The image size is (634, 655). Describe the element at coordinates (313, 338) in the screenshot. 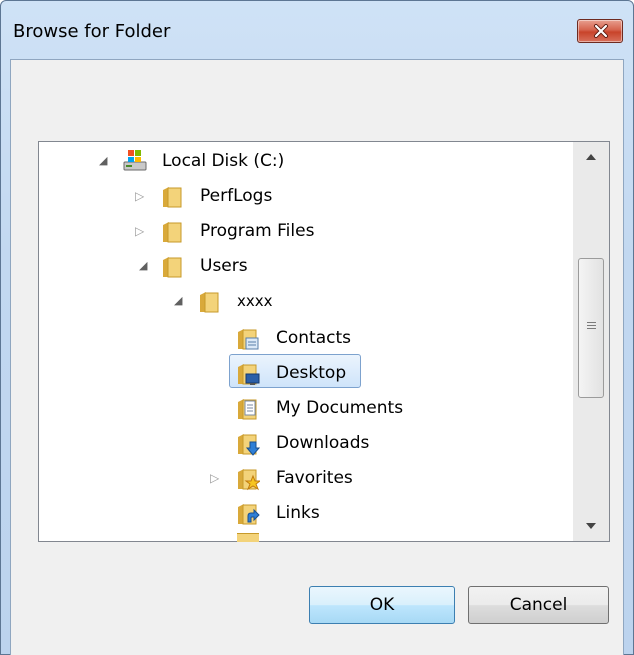

I see `tree-item-label: Contacts` at that location.